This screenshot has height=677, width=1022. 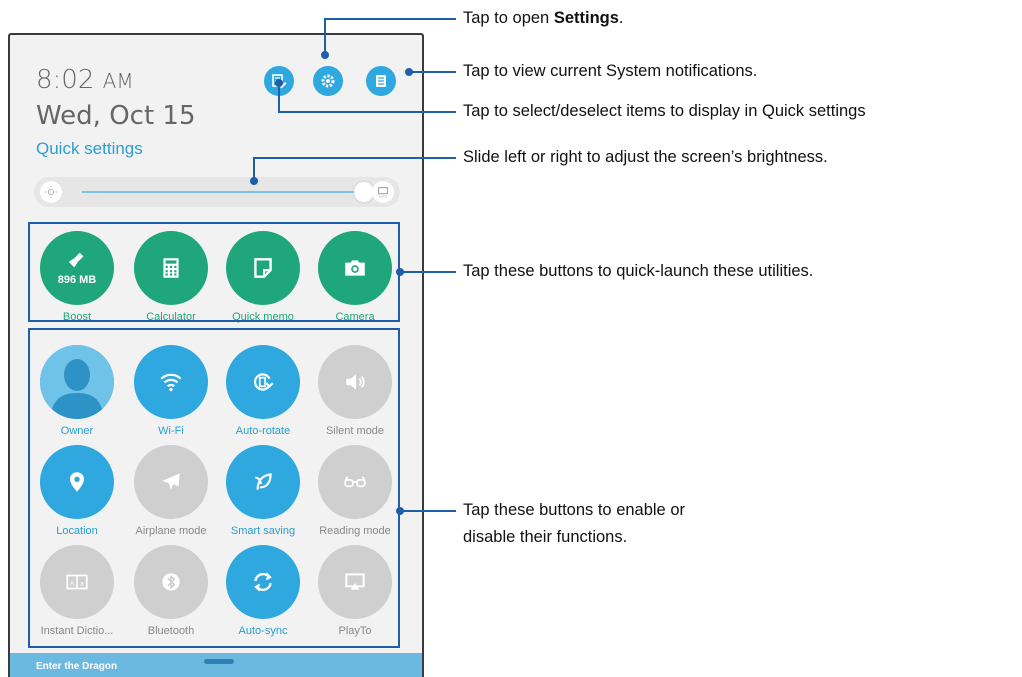 I want to click on settings-callout: Tap to open Settings., so click(x=543, y=18).